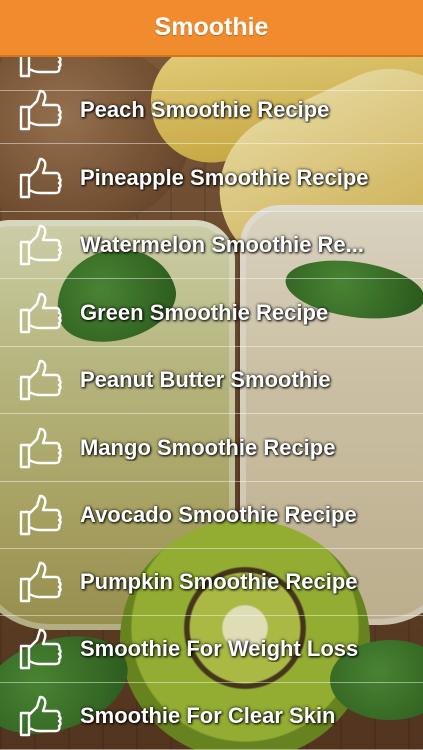 The width and height of the screenshot is (423, 750). I want to click on list-item: Mango Smoothie Recipe, so click(211, 448).